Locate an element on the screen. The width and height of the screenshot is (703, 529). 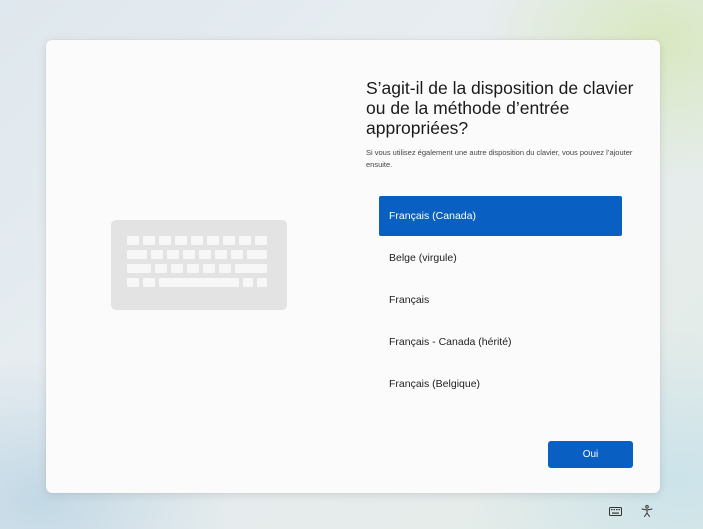
layout-option-label: Français - Canada (hérité) is located at coordinates (450, 342).